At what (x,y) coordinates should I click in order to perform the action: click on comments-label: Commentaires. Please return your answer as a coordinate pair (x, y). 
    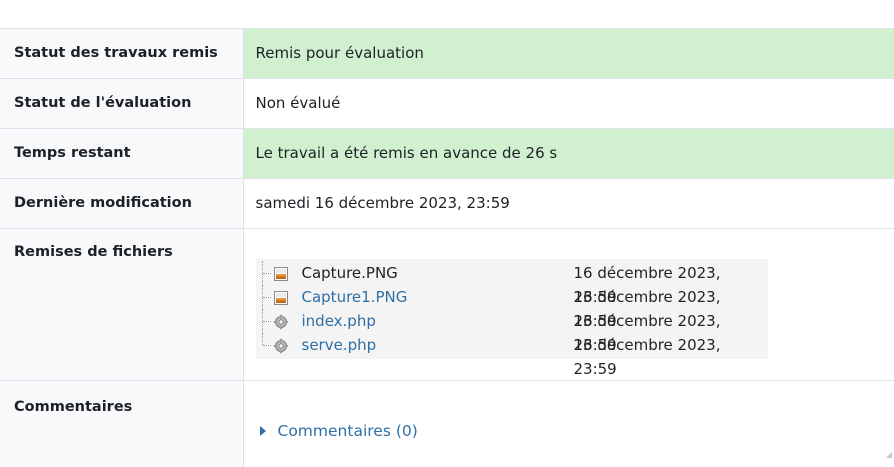
    Looking at the image, I should click on (121, 424).